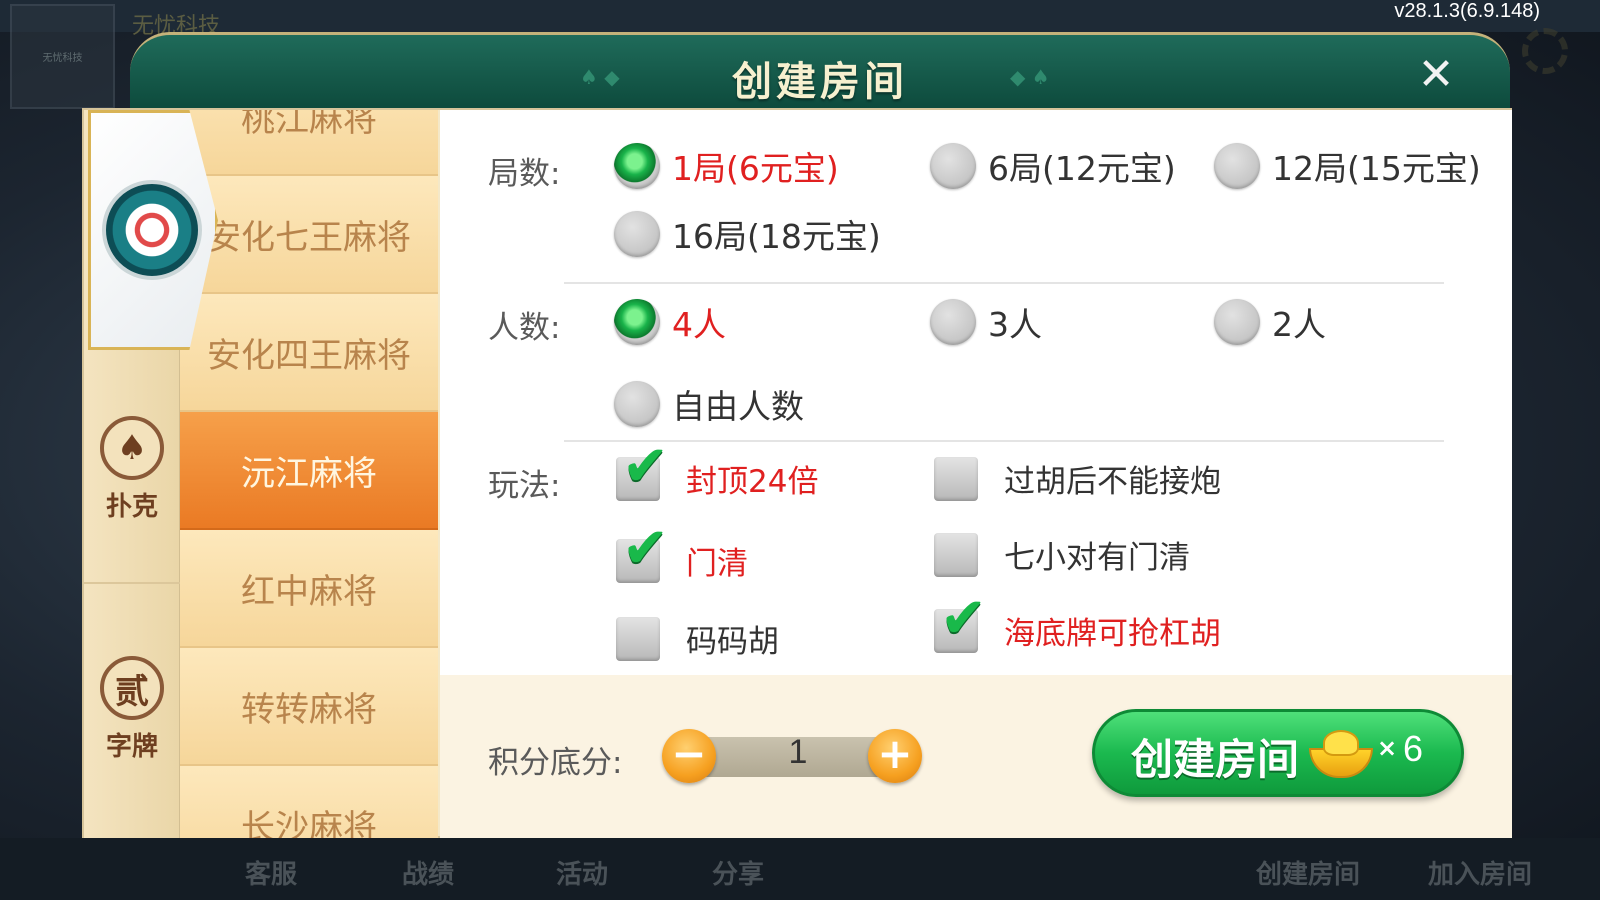 This screenshot has width=1600, height=900. What do you see at coordinates (309, 235) in the screenshot?
I see `game-item-anhua-7wang: 安化七王麻将` at bounding box center [309, 235].